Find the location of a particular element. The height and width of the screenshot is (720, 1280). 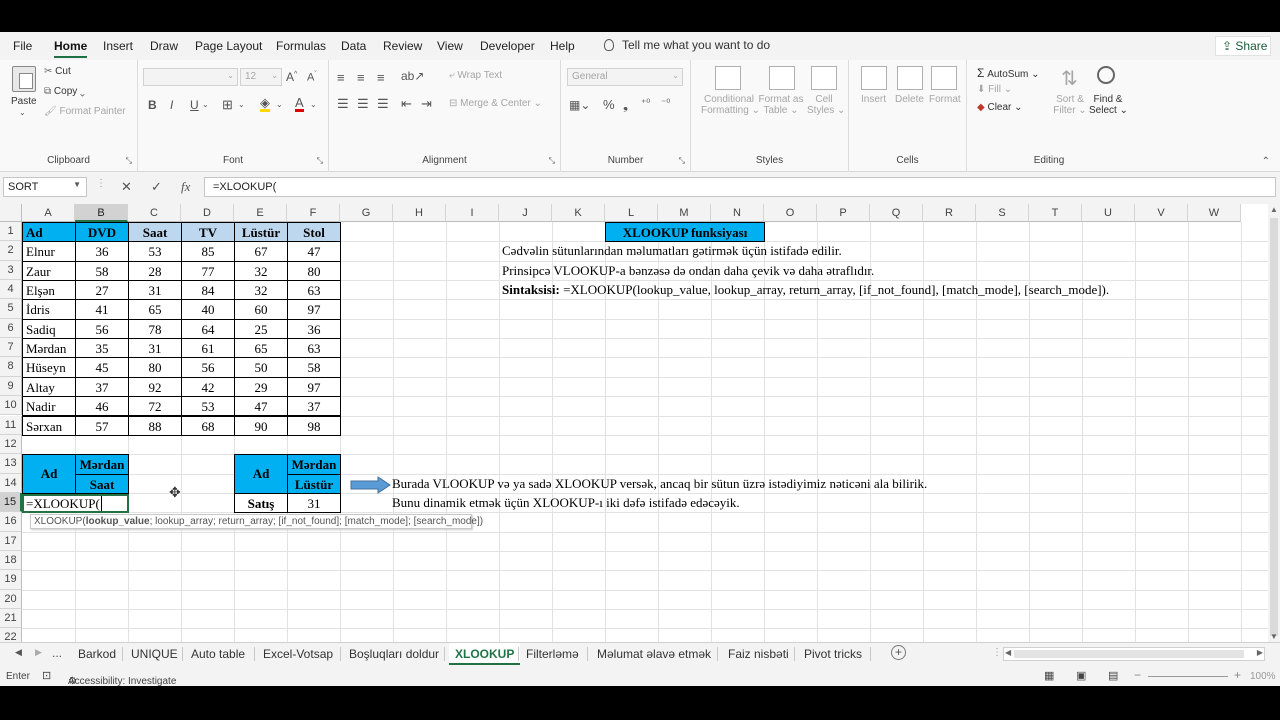

lookup1-name-cell: Mərdan is located at coordinates (102, 464).